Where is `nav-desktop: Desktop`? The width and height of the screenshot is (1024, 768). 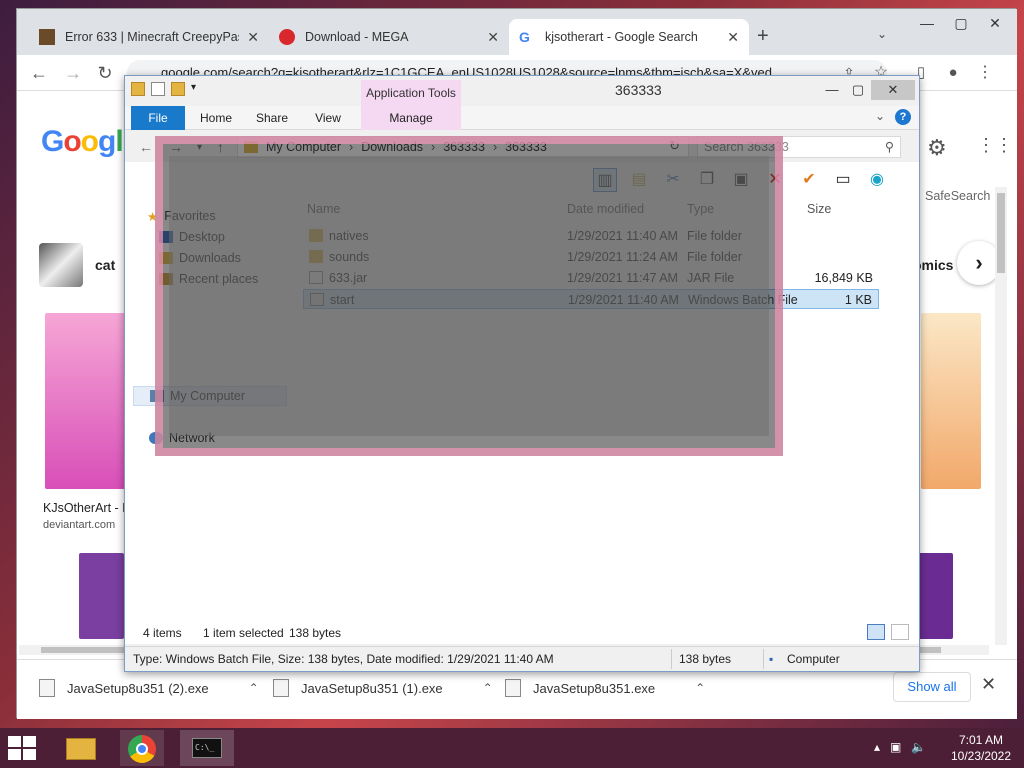 nav-desktop: Desktop is located at coordinates (192, 237).